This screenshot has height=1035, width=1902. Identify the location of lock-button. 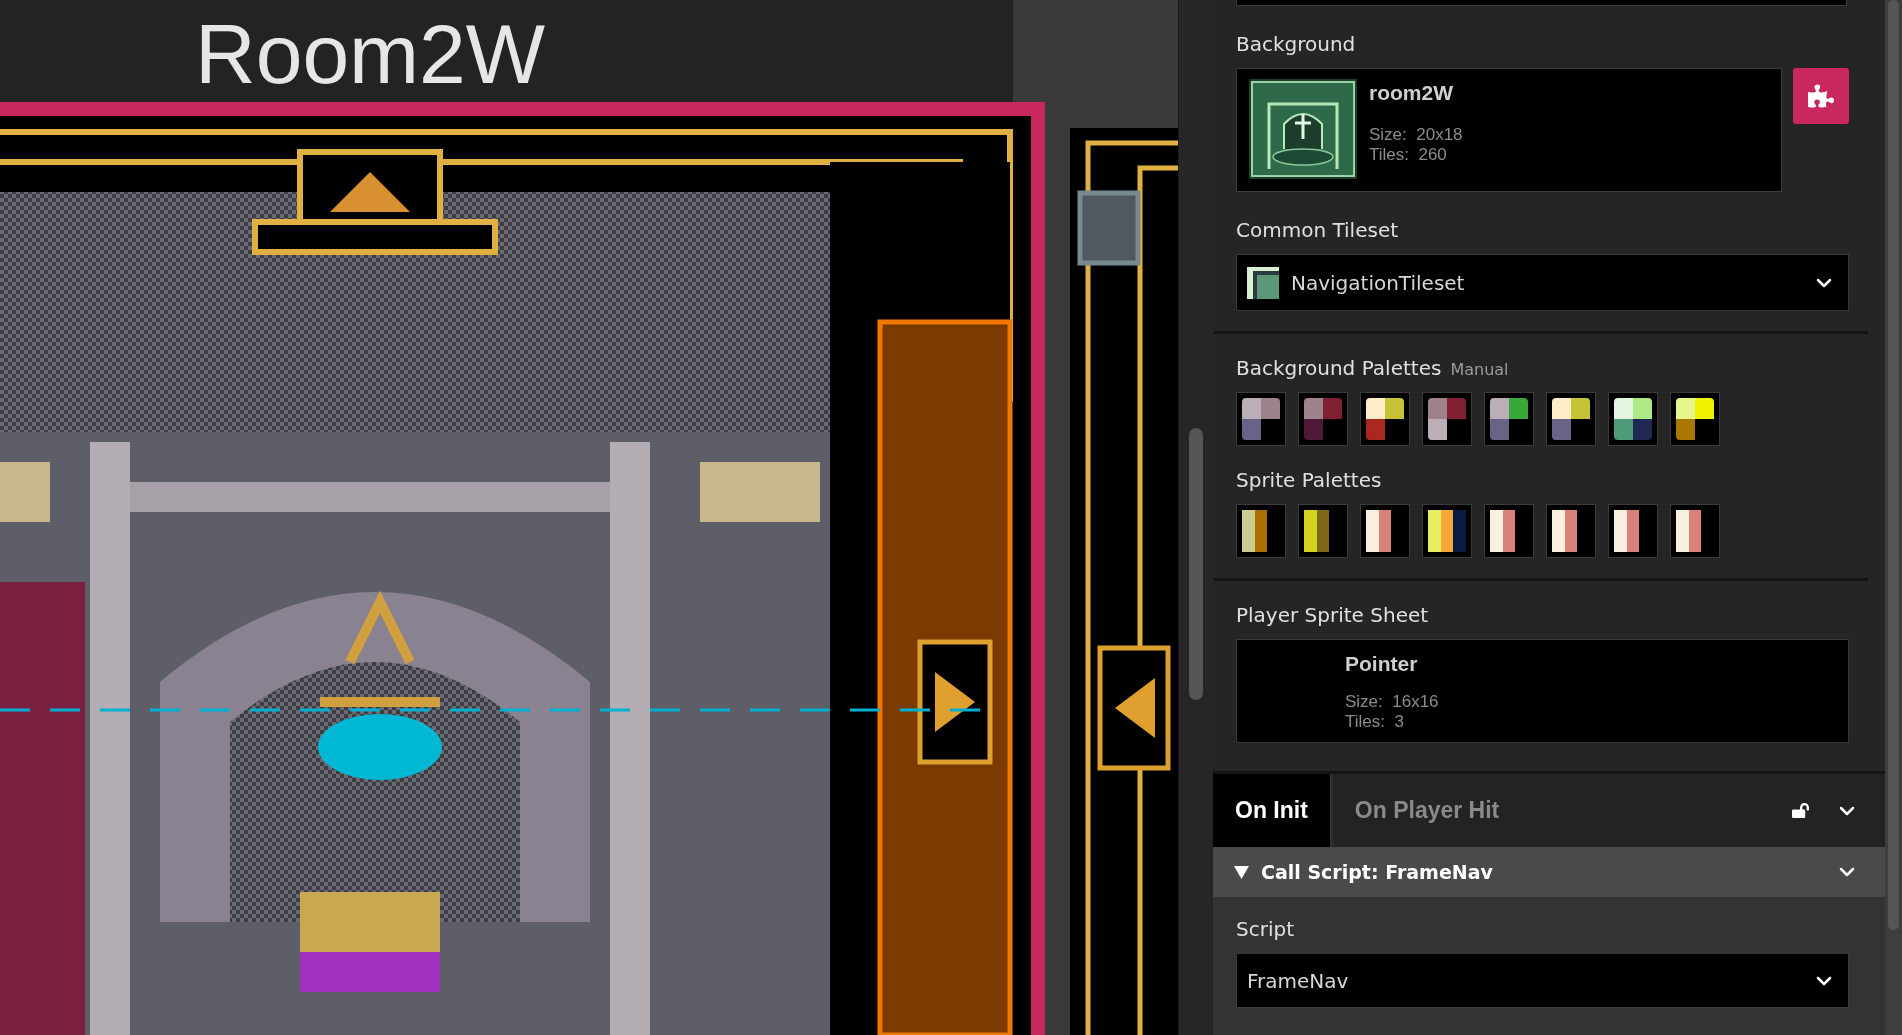
(1800, 810).